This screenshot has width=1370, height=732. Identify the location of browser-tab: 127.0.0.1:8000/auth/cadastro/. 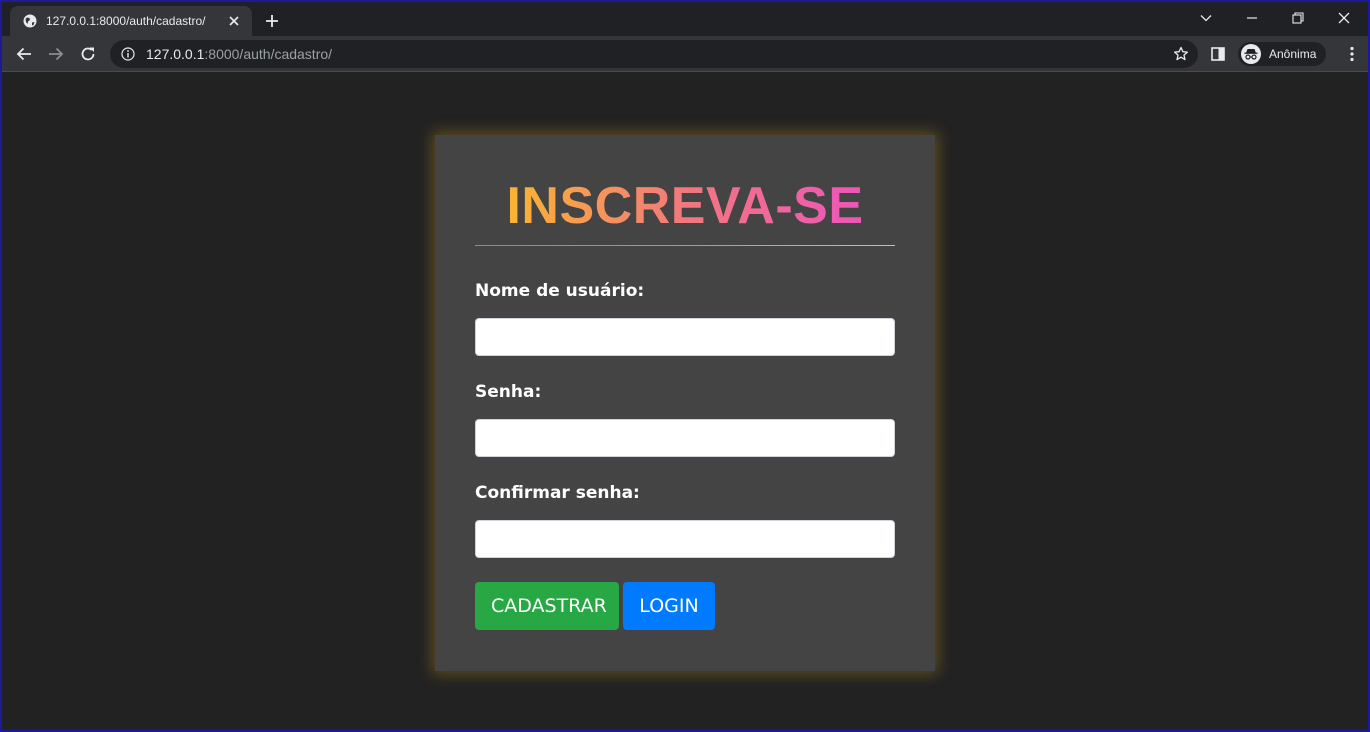
(131, 21).